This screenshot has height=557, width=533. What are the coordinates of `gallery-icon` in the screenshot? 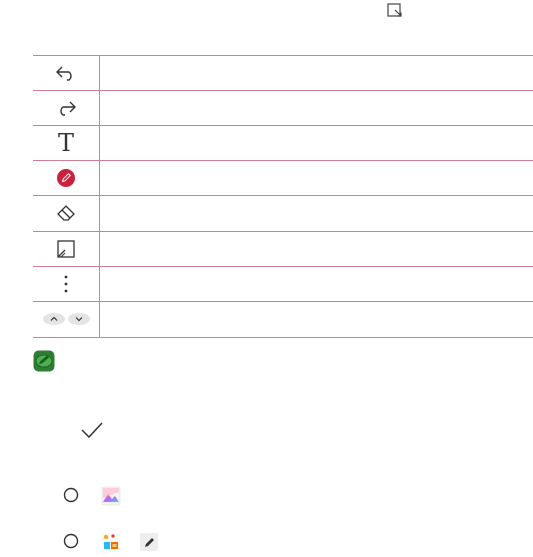 It's located at (111, 496).